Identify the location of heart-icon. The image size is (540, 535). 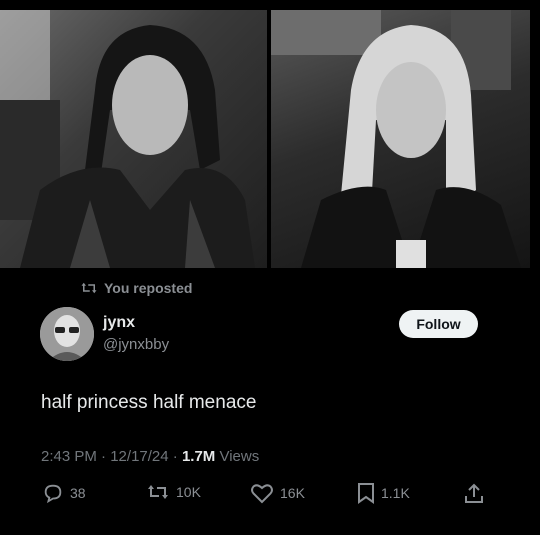
(262, 494).